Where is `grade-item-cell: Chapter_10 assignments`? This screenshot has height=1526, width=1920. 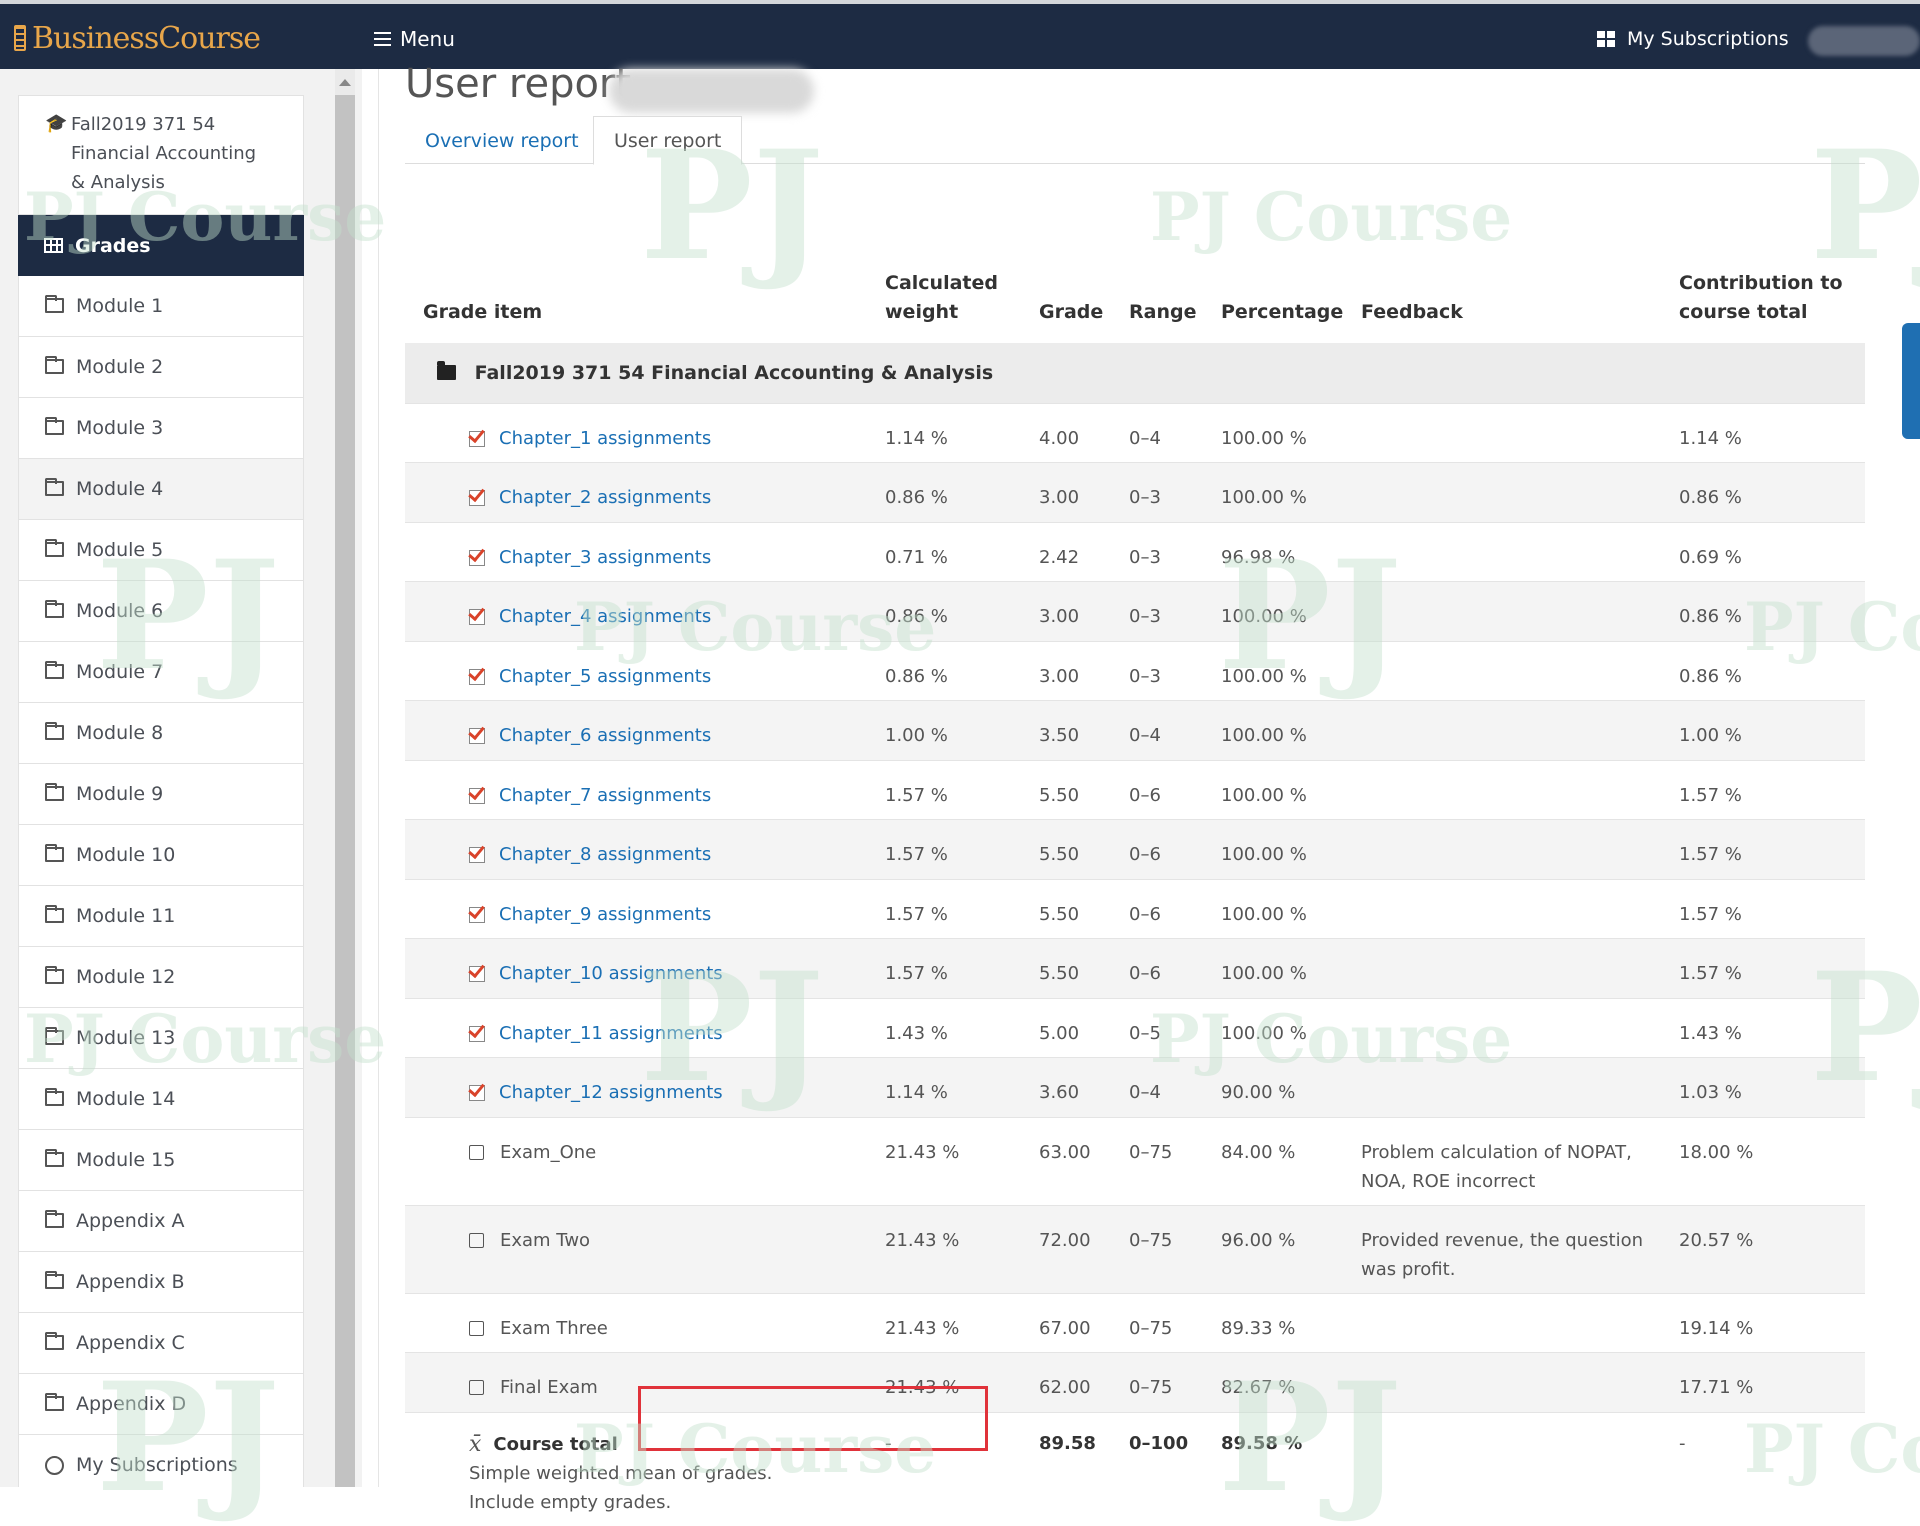 grade-item-cell: Chapter_10 assignments is located at coordinates (645, 968).